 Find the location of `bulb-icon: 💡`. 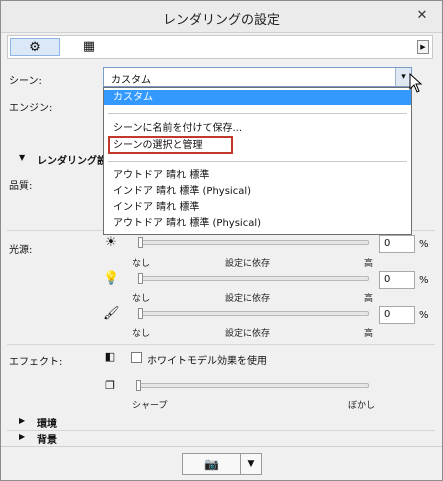

bulb-icon: 💡 is located at coordinates (111, 278).